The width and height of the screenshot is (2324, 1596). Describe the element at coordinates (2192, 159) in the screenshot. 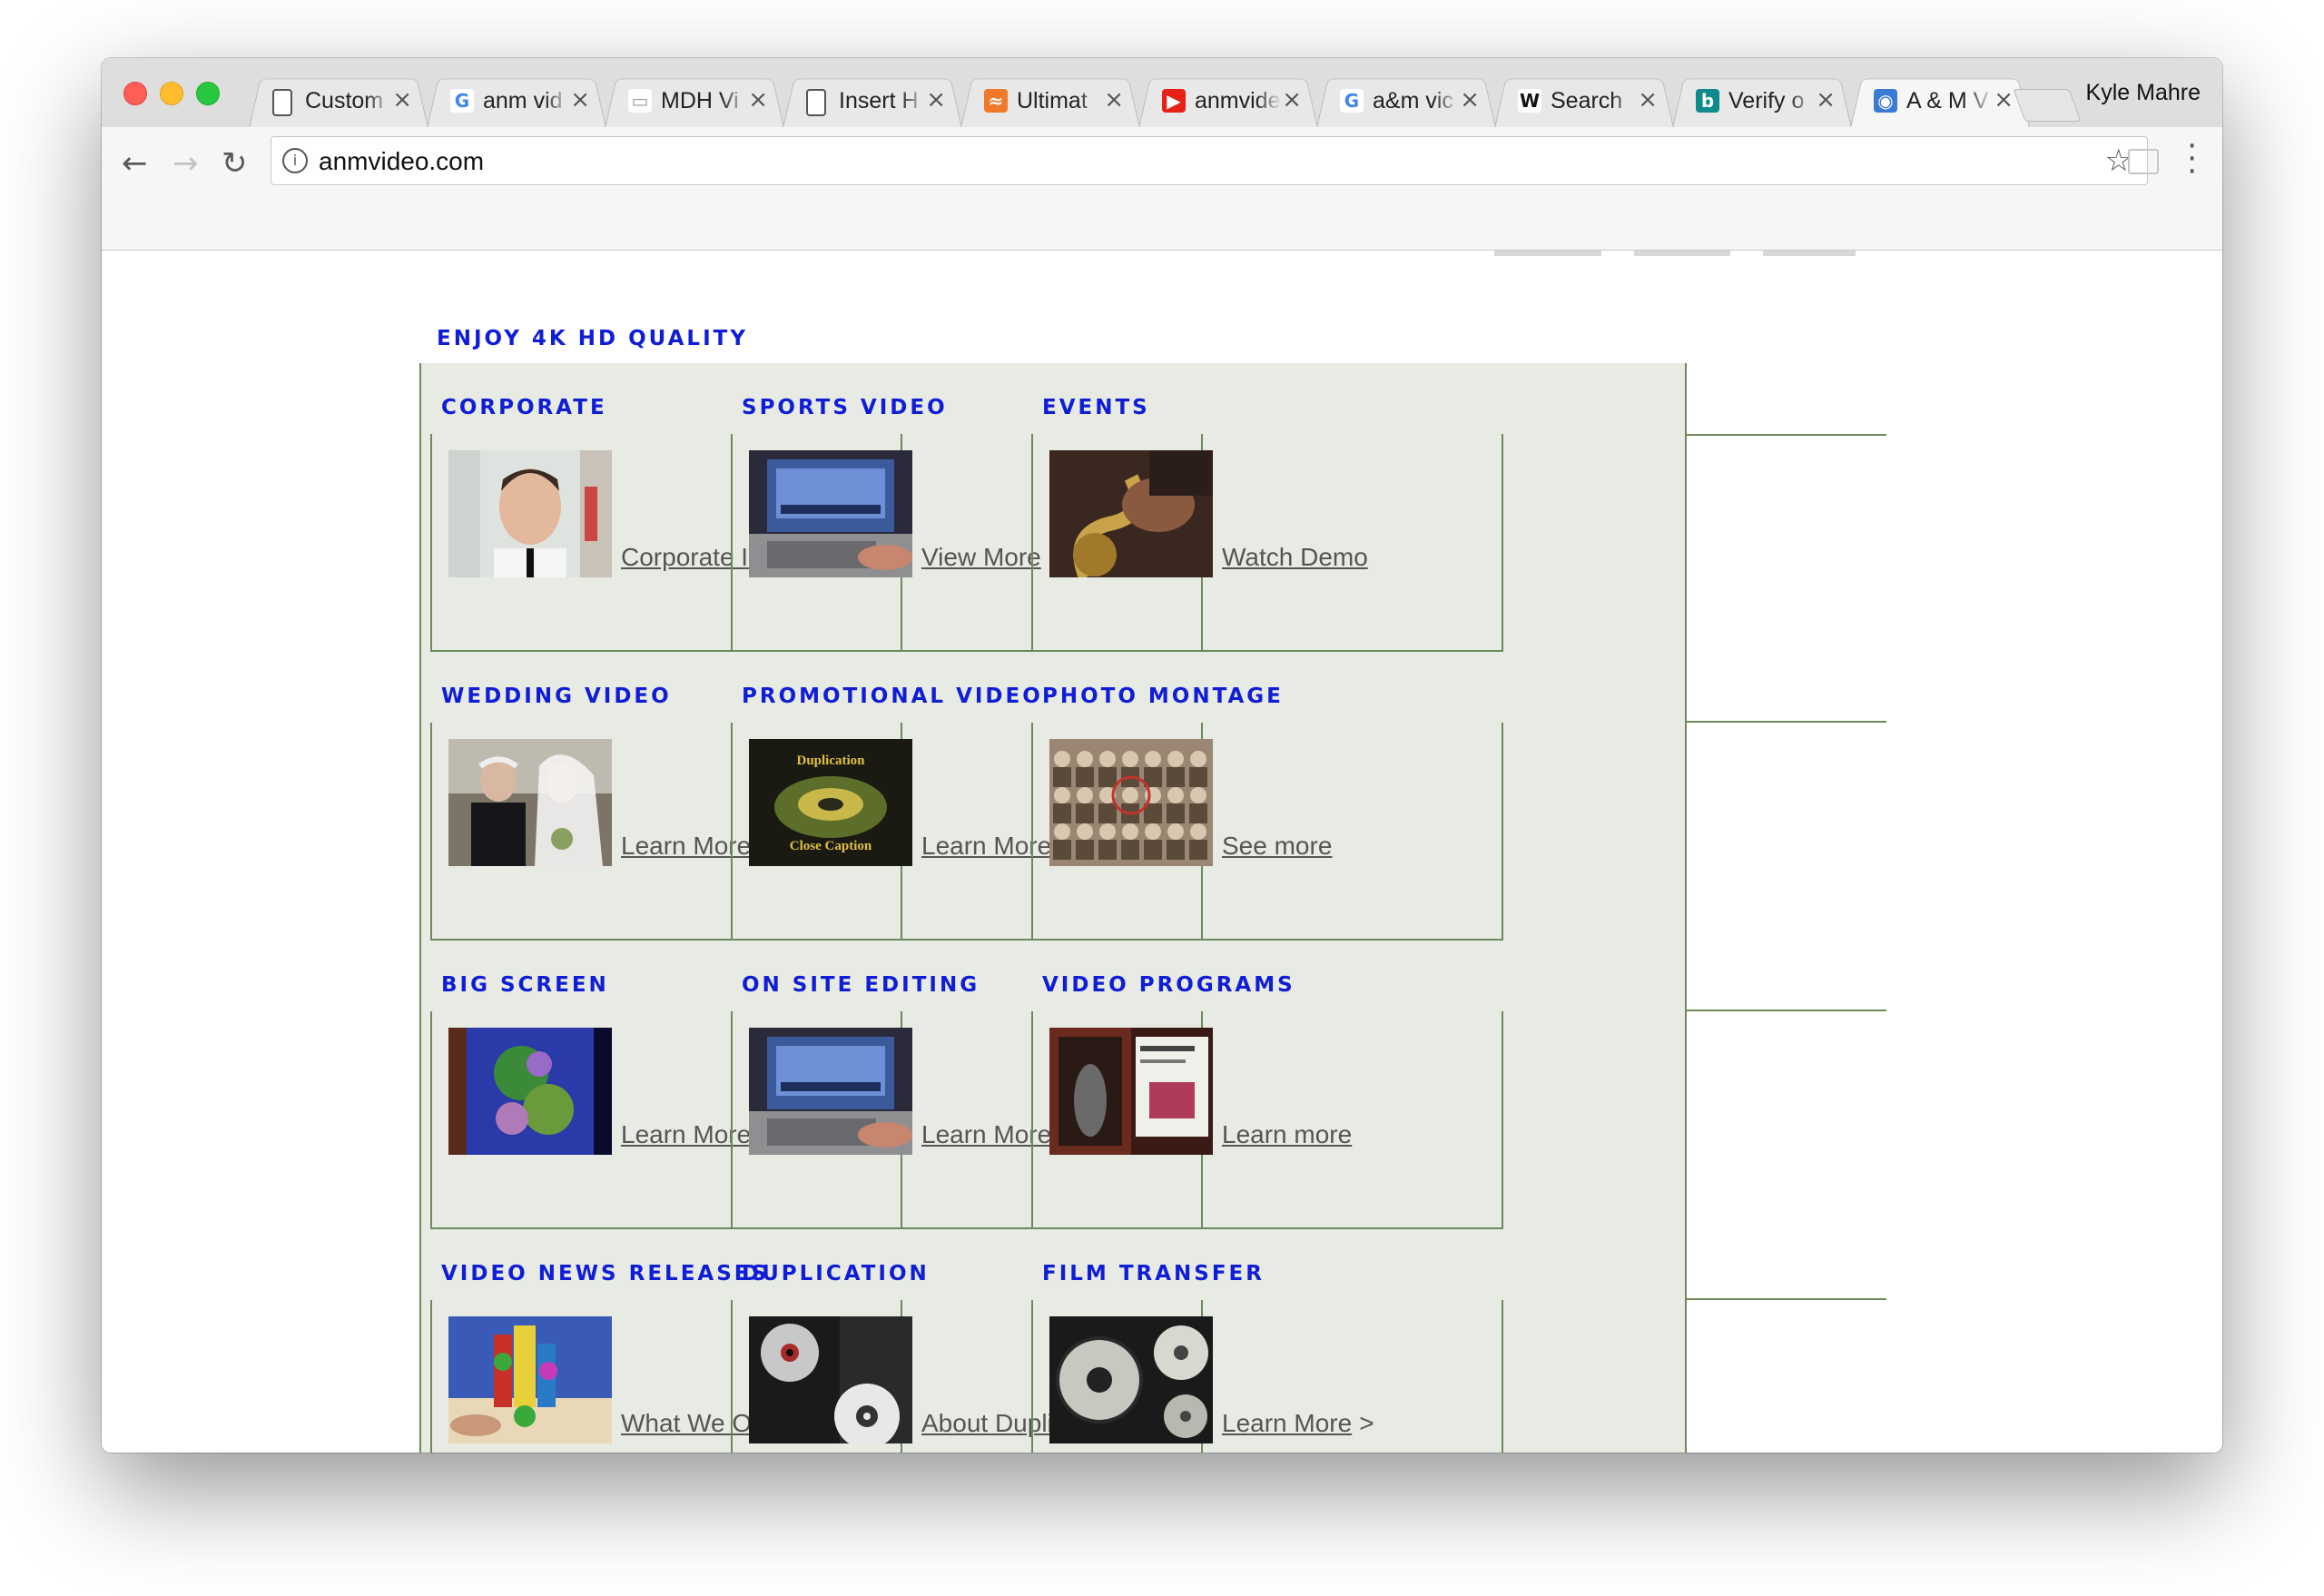

I see `menu-kebab-icon: · · ·` at that location.